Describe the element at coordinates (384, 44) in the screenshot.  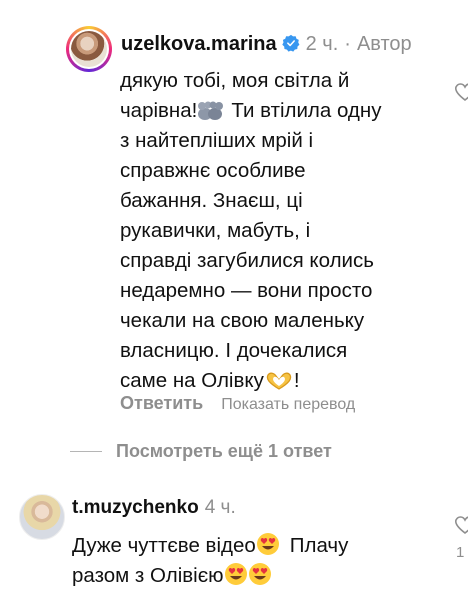
I see `author-label: Автор` at that location.